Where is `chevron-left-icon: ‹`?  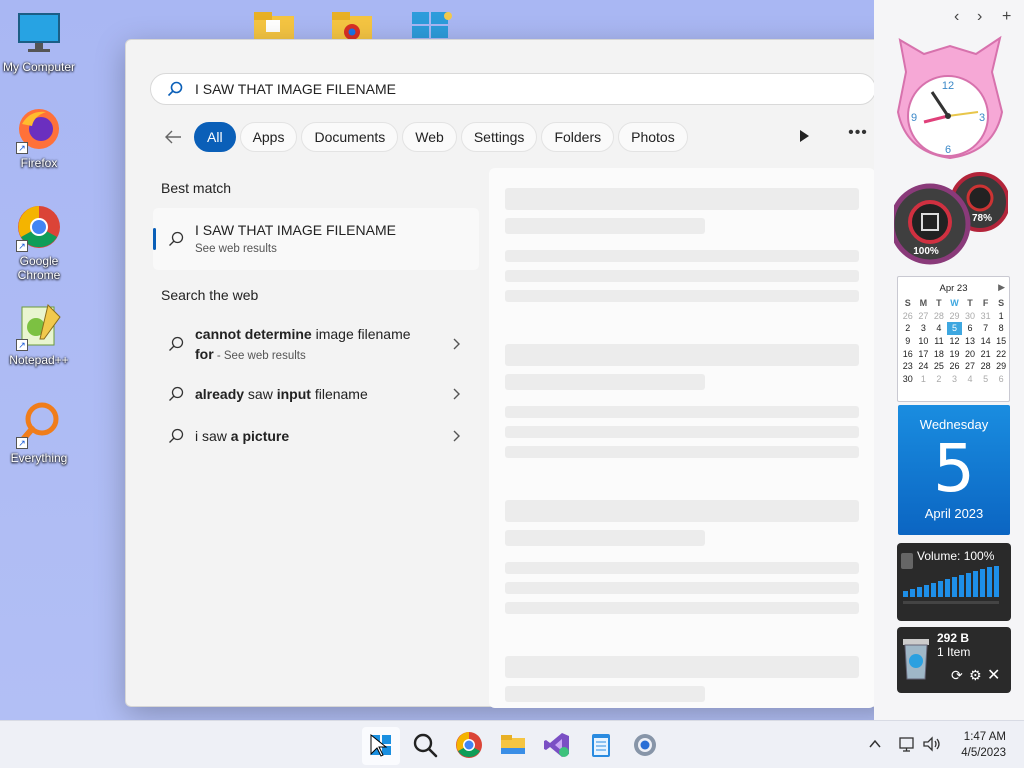 chevron-left-icon: ‹ is located at coordinates (956, 17).